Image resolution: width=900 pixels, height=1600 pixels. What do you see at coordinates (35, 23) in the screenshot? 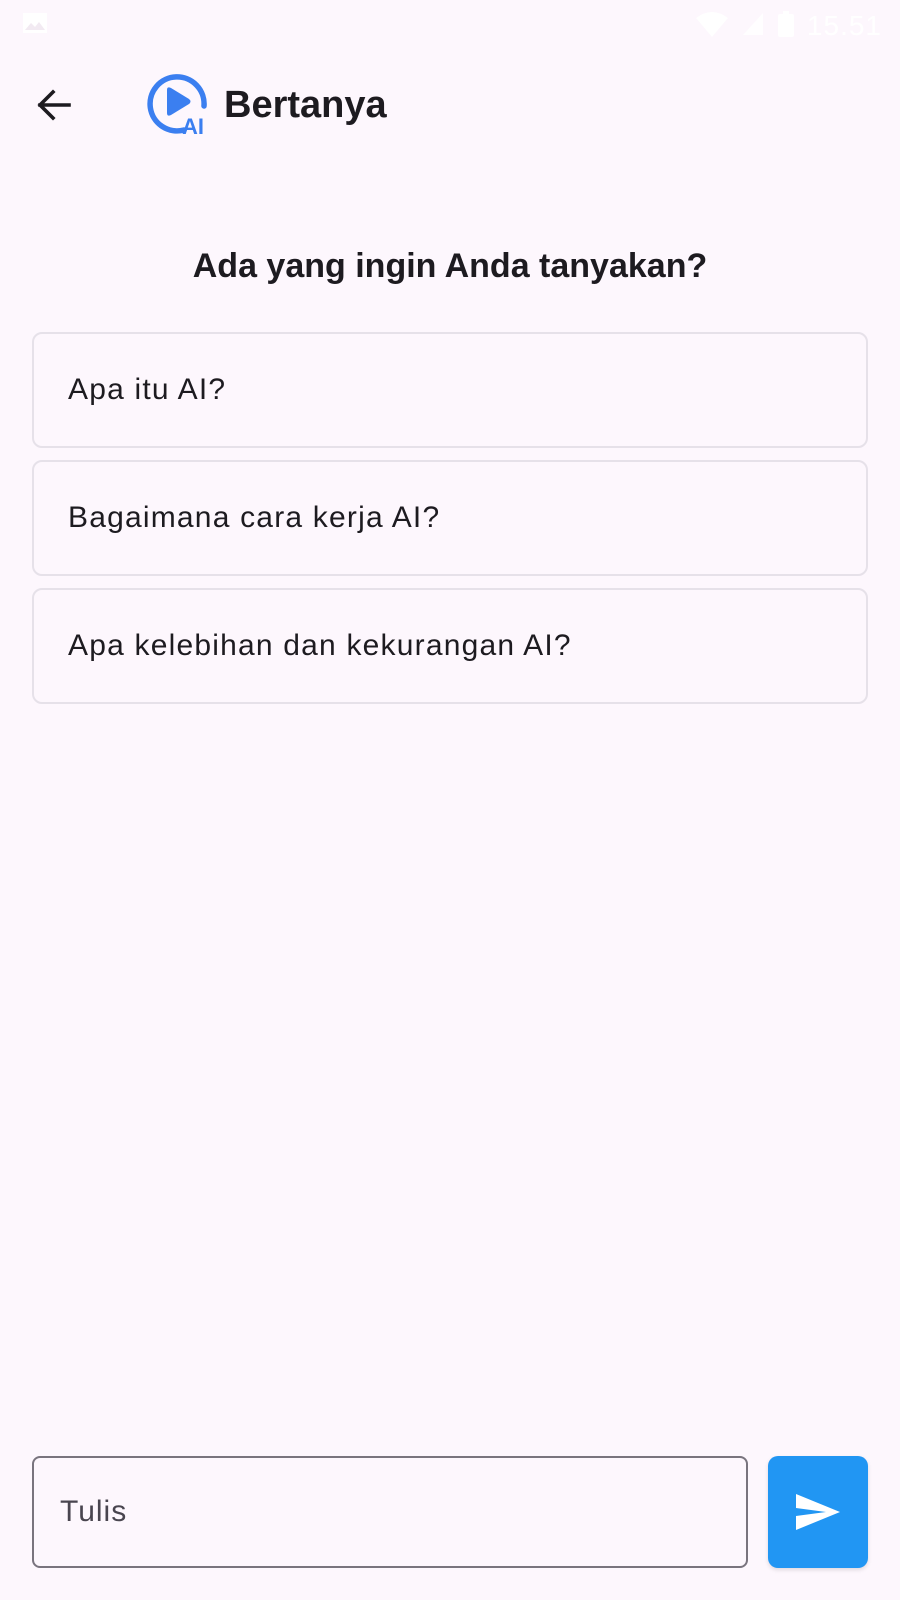
I see `image-icon` at bounding box center [35, 23].